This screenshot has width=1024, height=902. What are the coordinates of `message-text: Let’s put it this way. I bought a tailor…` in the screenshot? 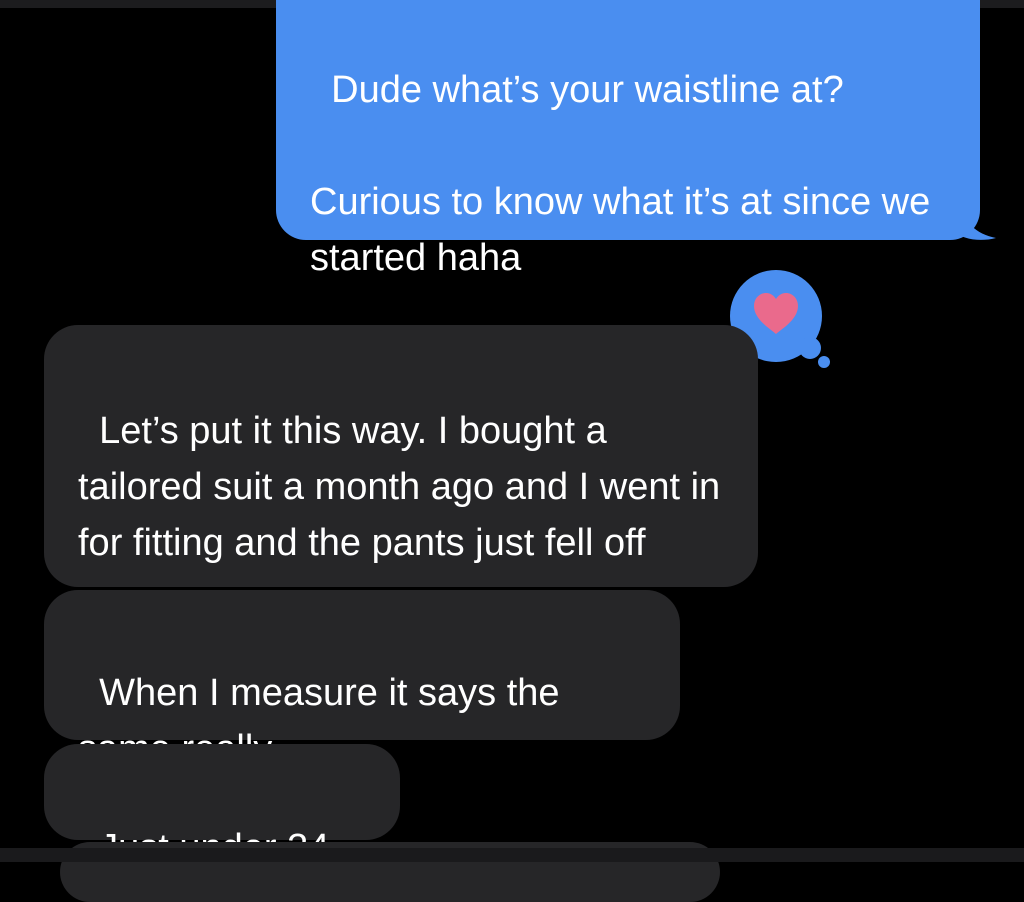 It's located at (404, 487).